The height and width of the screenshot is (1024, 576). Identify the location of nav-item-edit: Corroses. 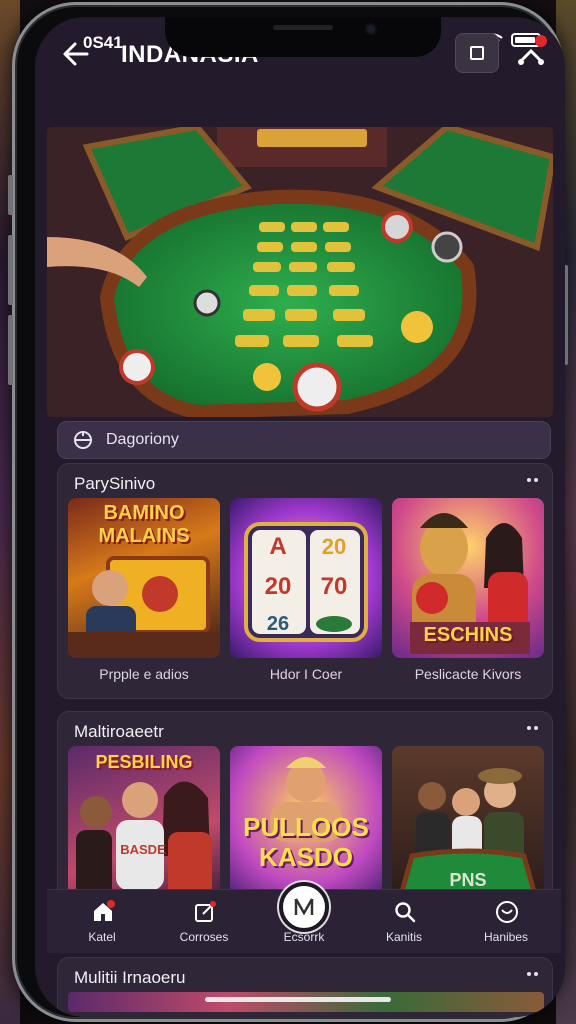
(204, 922).